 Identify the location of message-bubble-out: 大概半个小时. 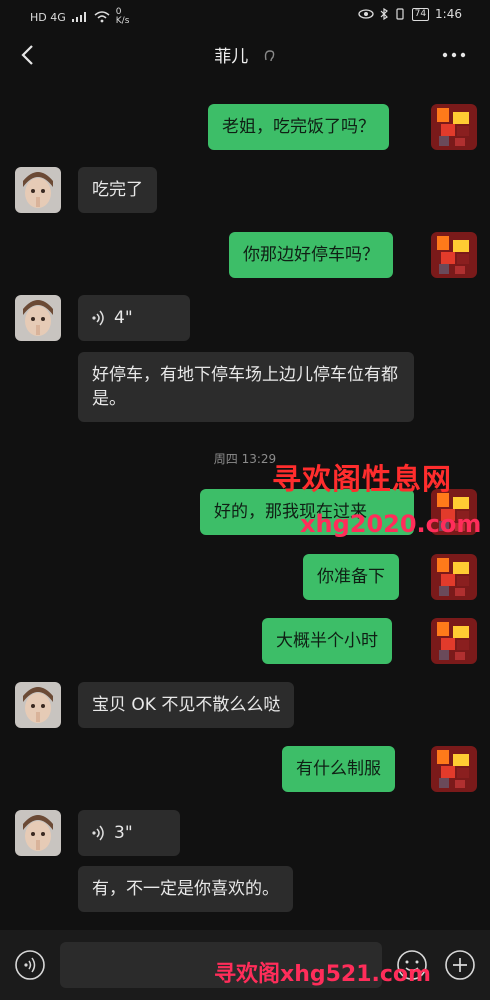
(327, 641).